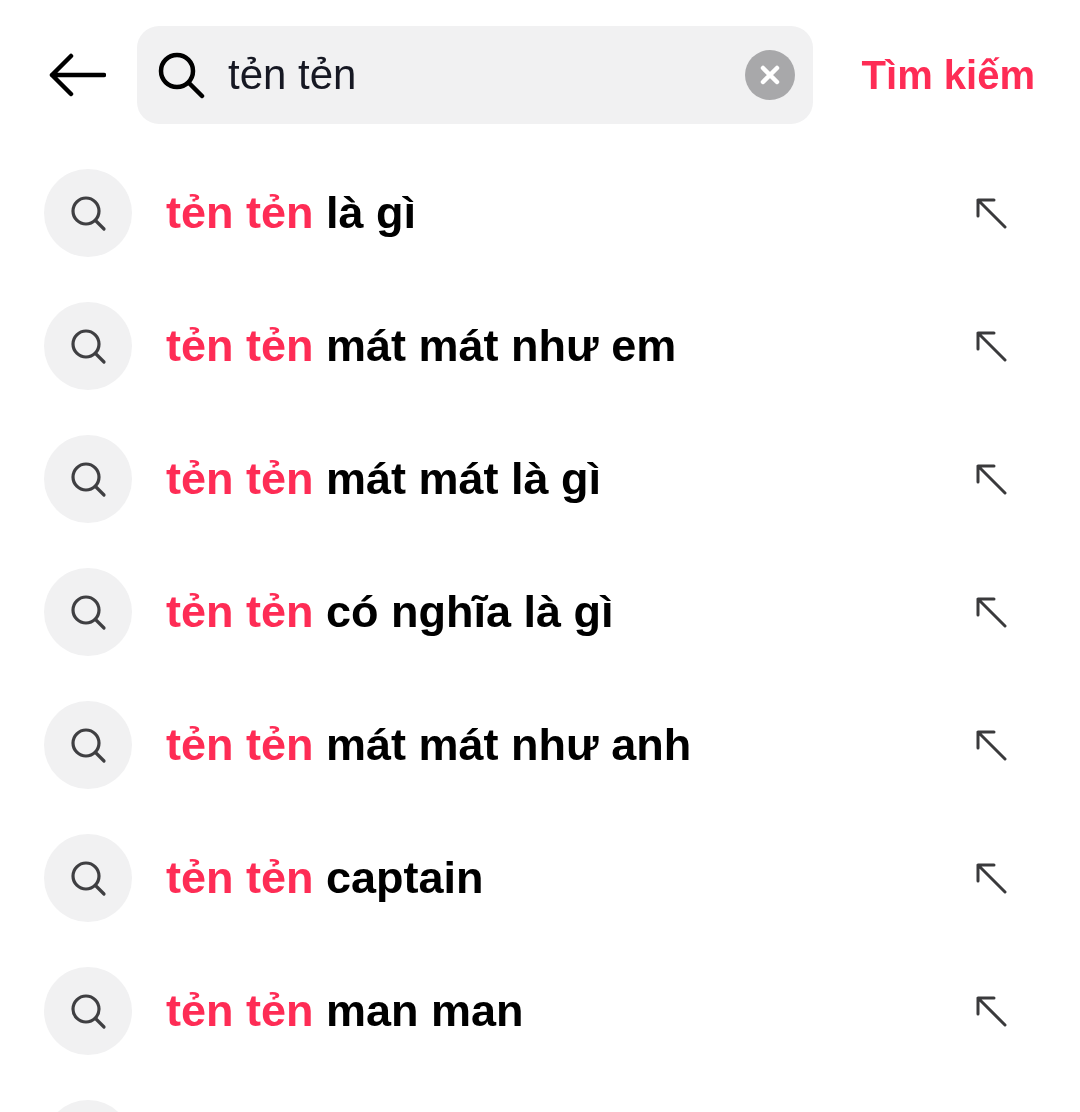 The width and height of the screenshot is (1080, 1112). What do you see at coordinates (475, 75) in the screenshot?
I see `search-field: tẻn tẻn` at bounding box center [475, 75].